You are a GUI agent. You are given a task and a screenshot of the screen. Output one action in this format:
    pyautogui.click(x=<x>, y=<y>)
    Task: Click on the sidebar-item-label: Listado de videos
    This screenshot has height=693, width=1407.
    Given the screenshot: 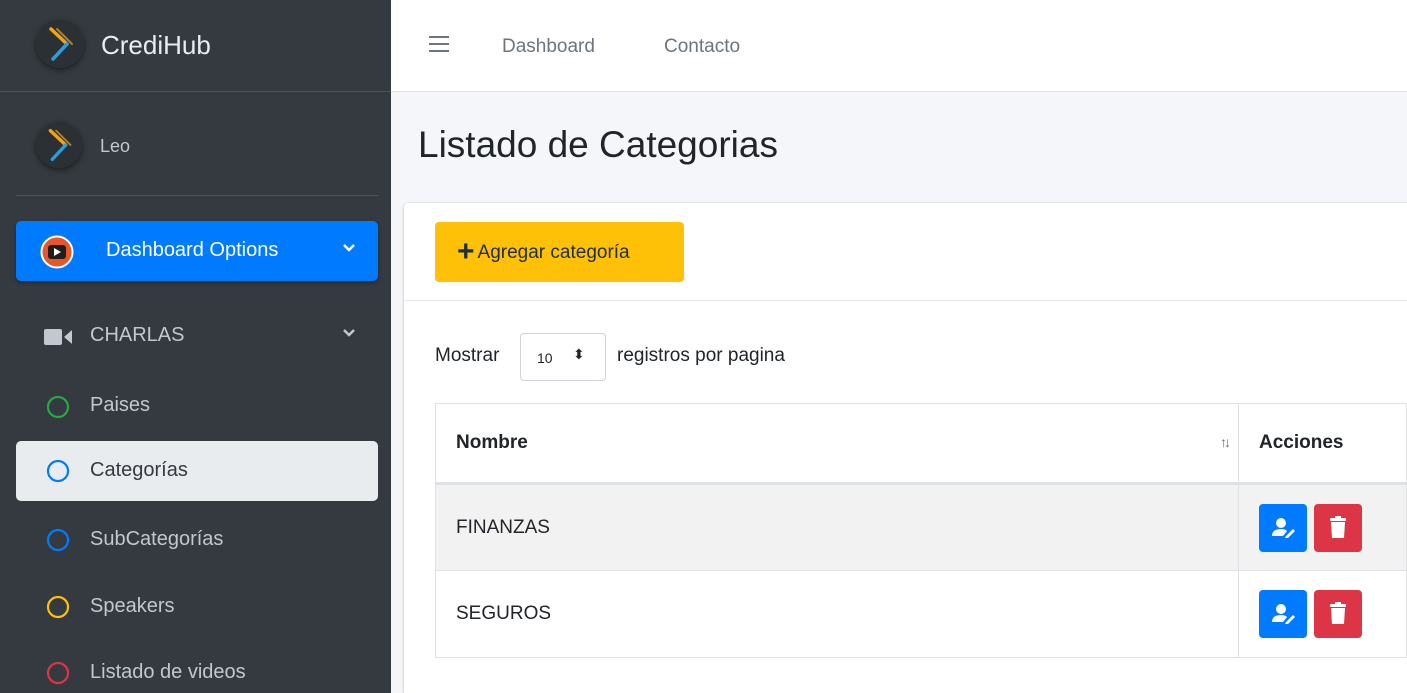 What is the action you would take?
    pyautogui.click(x=168, y=672)
    